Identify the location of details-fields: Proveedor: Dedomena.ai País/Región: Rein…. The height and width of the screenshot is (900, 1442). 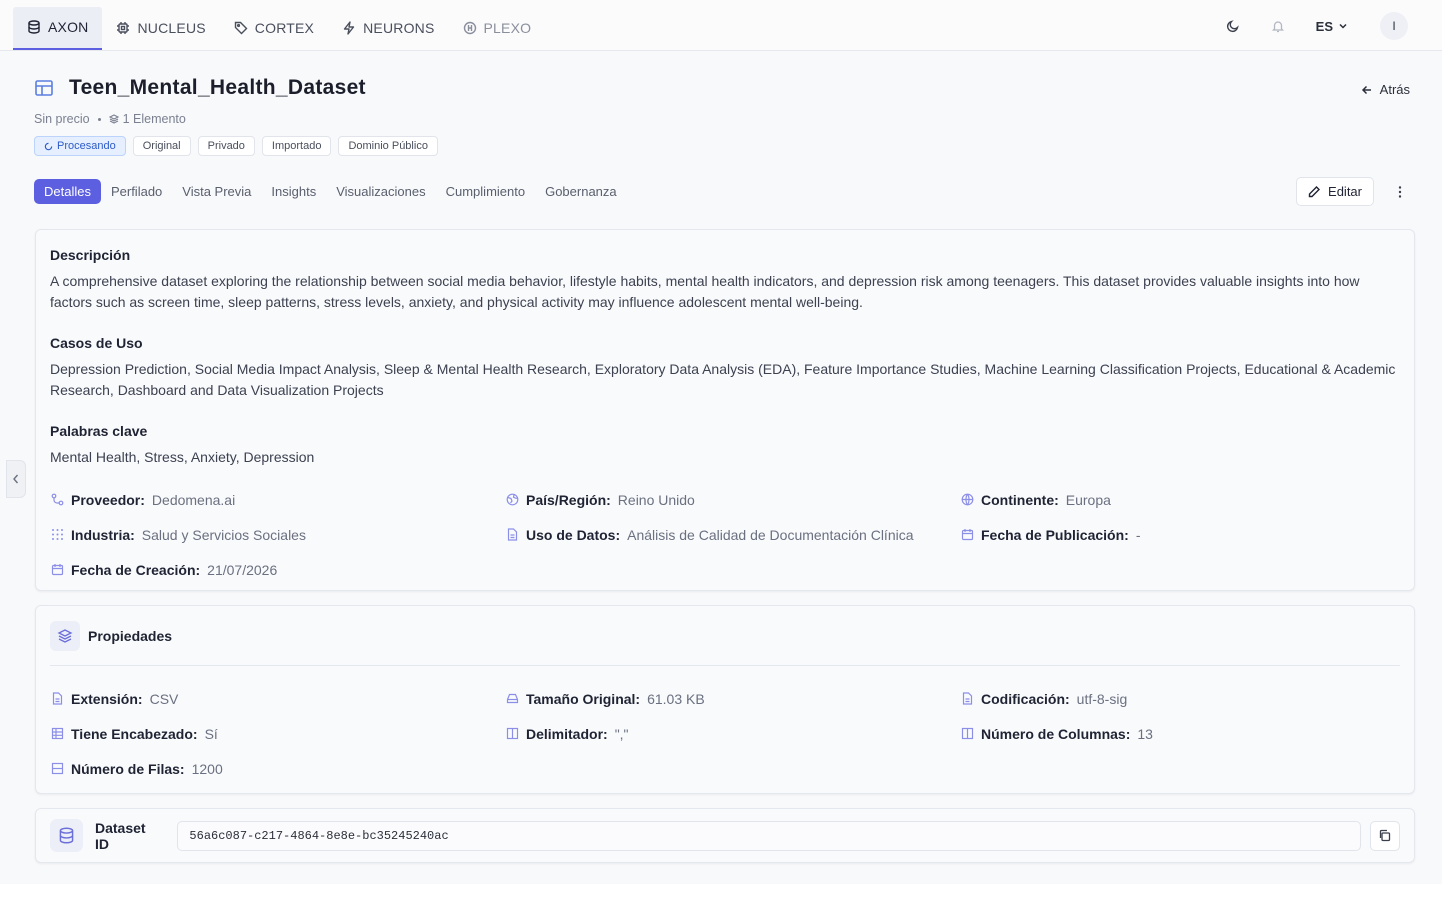
(725, 534).